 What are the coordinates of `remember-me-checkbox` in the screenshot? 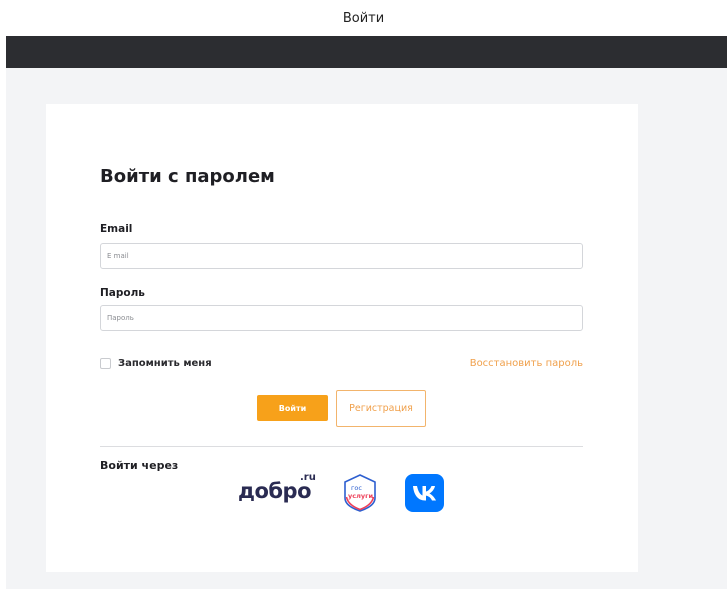 It's located at (105, 363).